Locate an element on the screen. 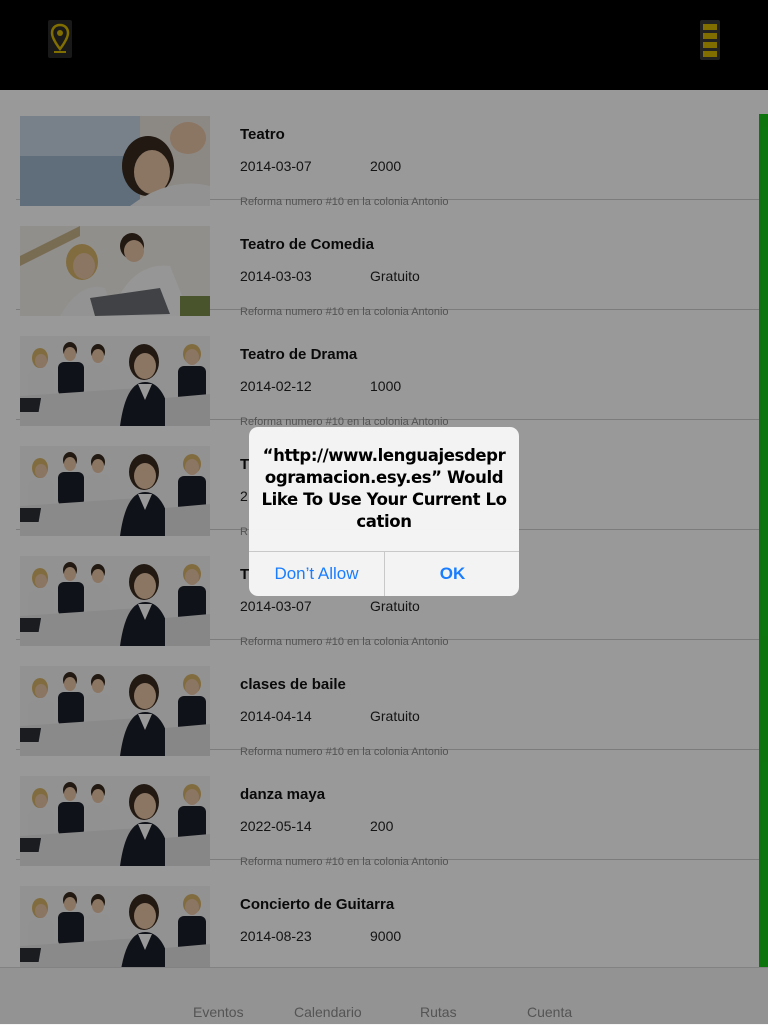 This screenshot has height=1025, width=768. ok-button: OK is located at coordinates (452, 574).